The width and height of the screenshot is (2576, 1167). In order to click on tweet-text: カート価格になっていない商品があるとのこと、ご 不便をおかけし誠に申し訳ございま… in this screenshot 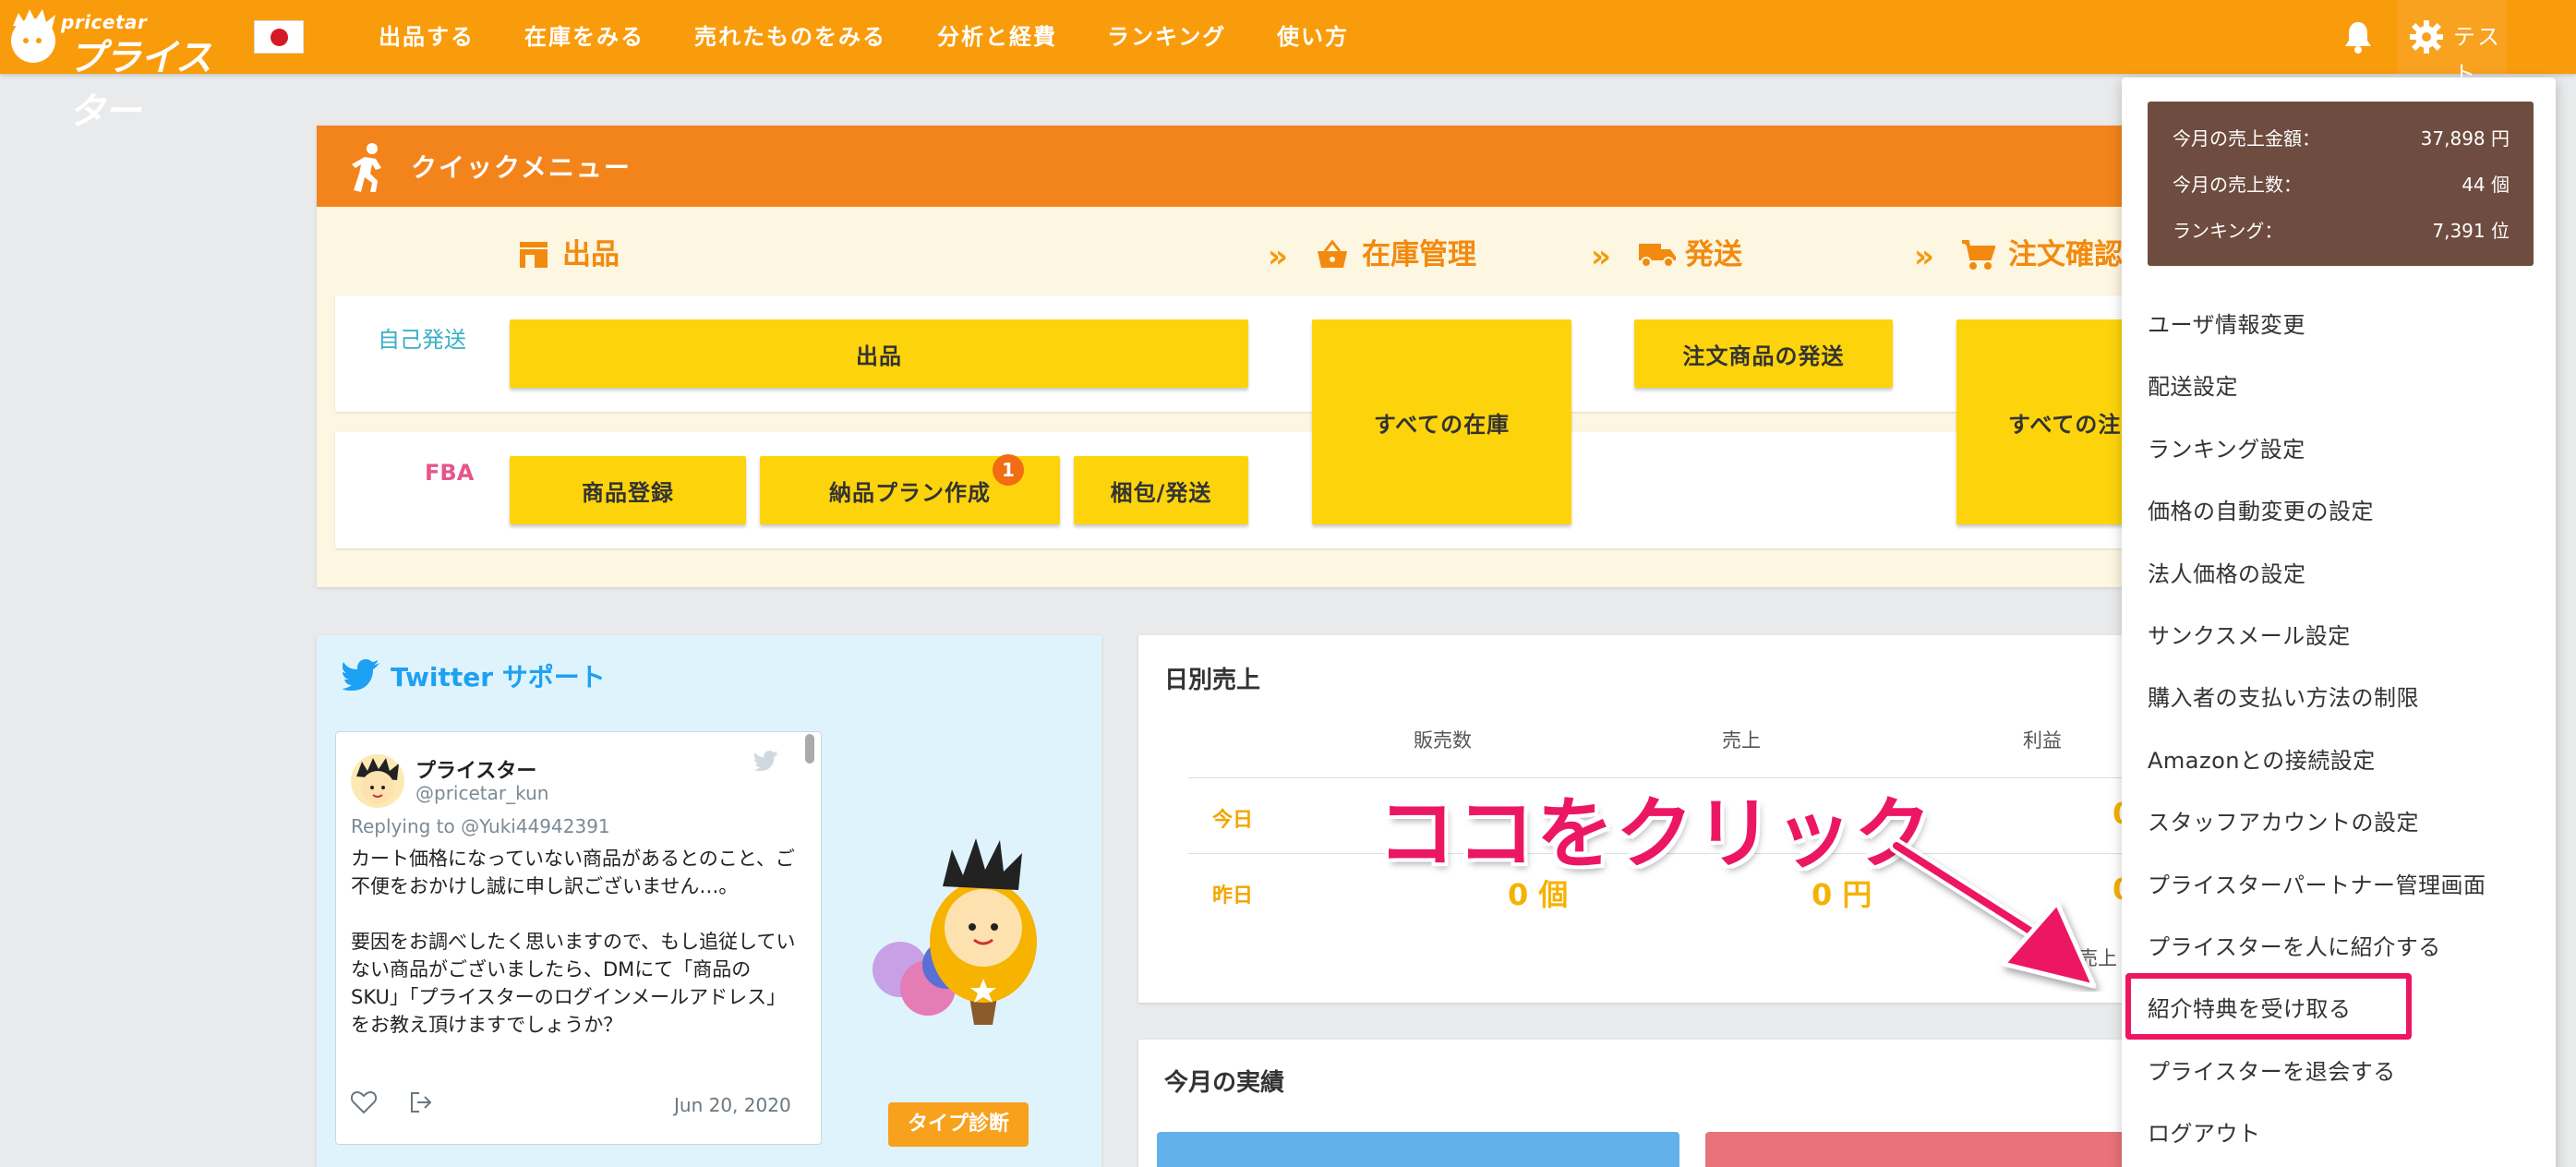, I will do `click(573, 942)`.